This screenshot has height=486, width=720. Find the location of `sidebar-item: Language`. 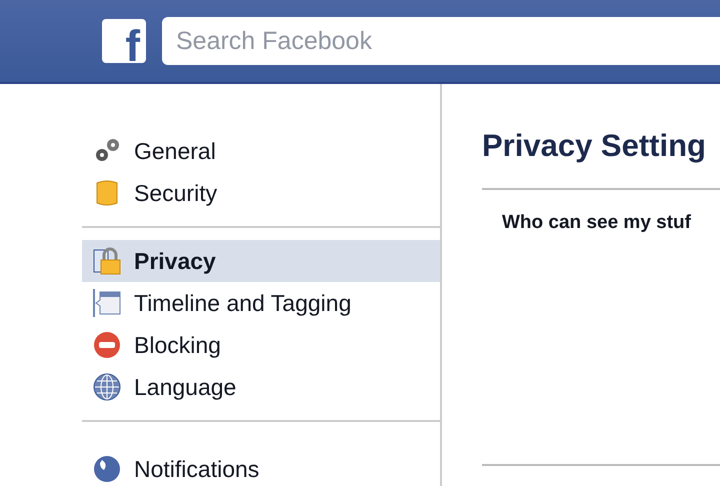

sidebar-item: Language is located at coordinates (261, 387).